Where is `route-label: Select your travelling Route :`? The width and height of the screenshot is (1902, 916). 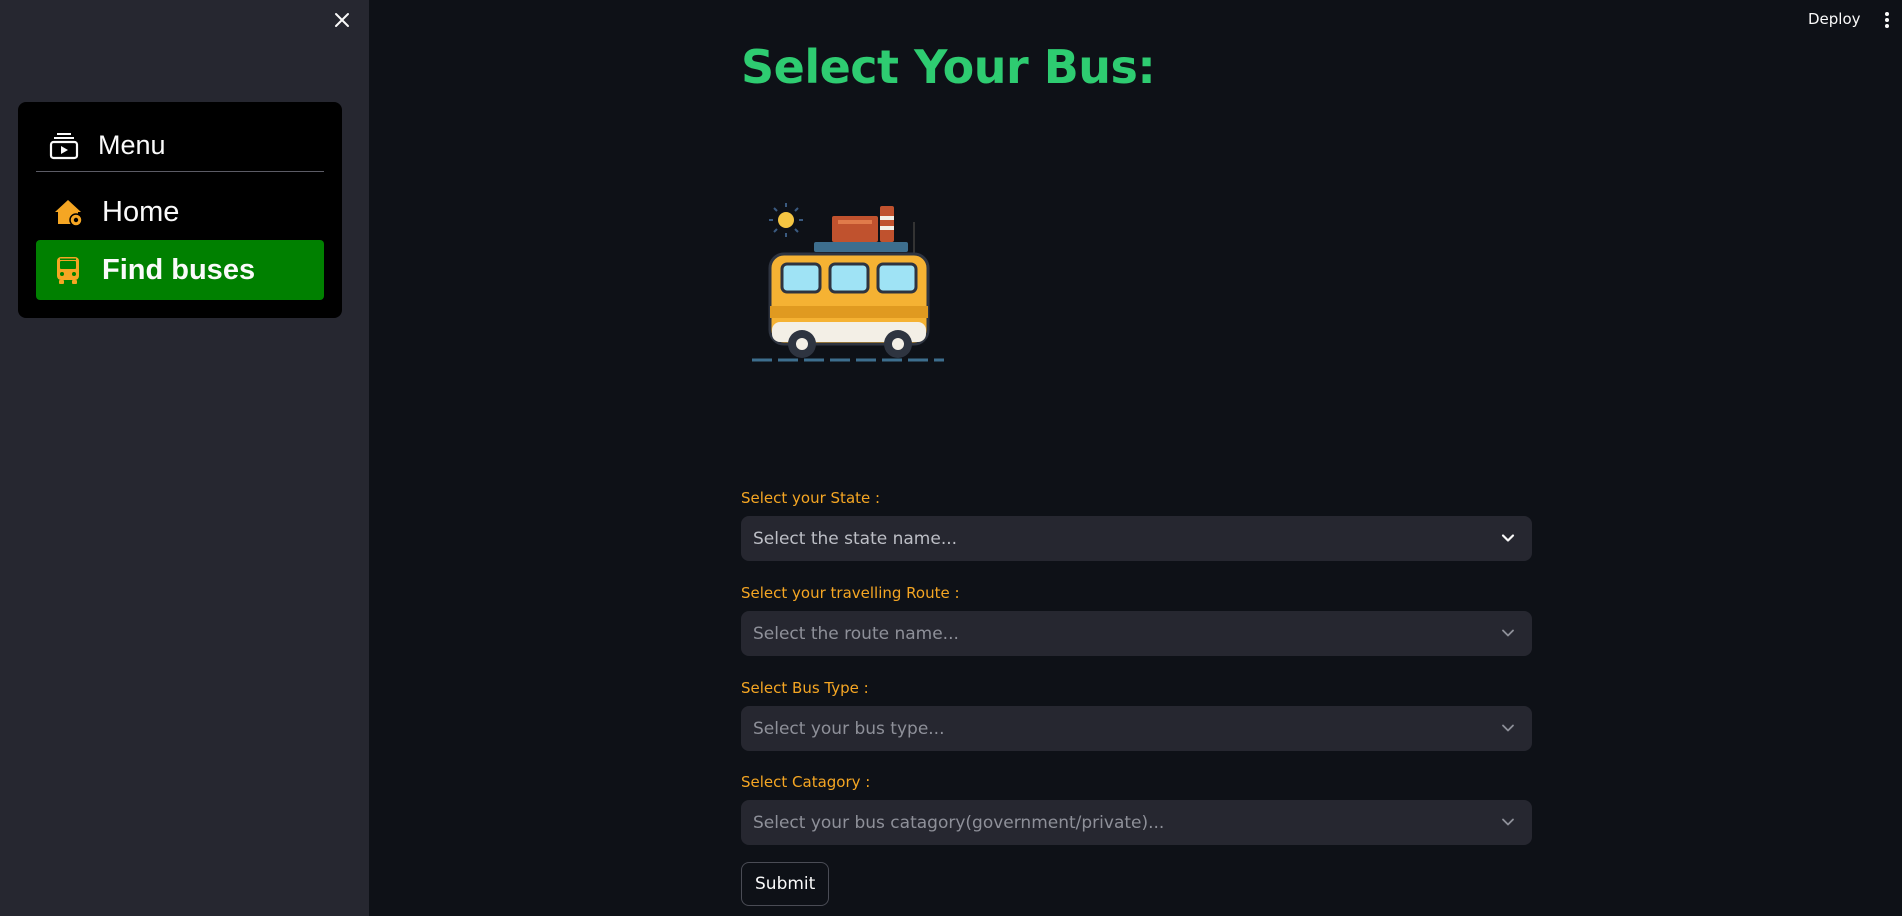 route-label: Select your travelling Route : is located at coordinates (850, 593).